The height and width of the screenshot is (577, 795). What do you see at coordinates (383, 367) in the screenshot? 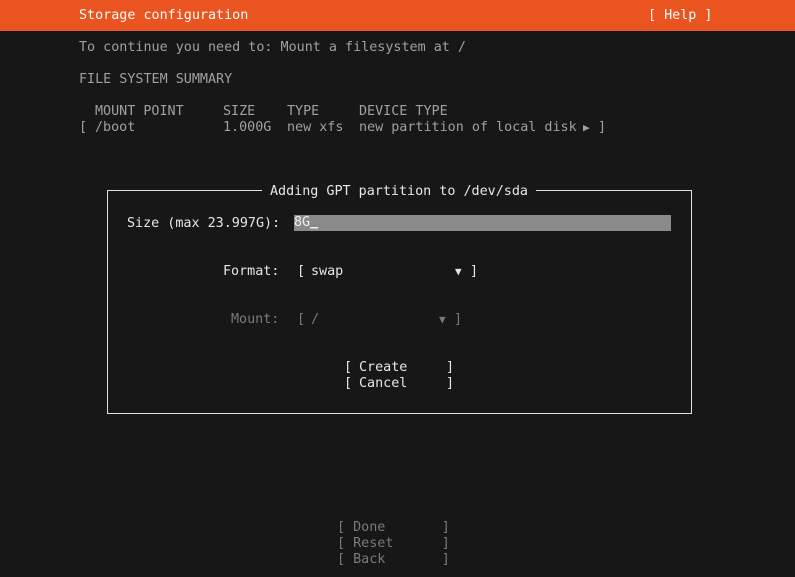
I see `create-button-label: Create` at bounding box center [383, 367].